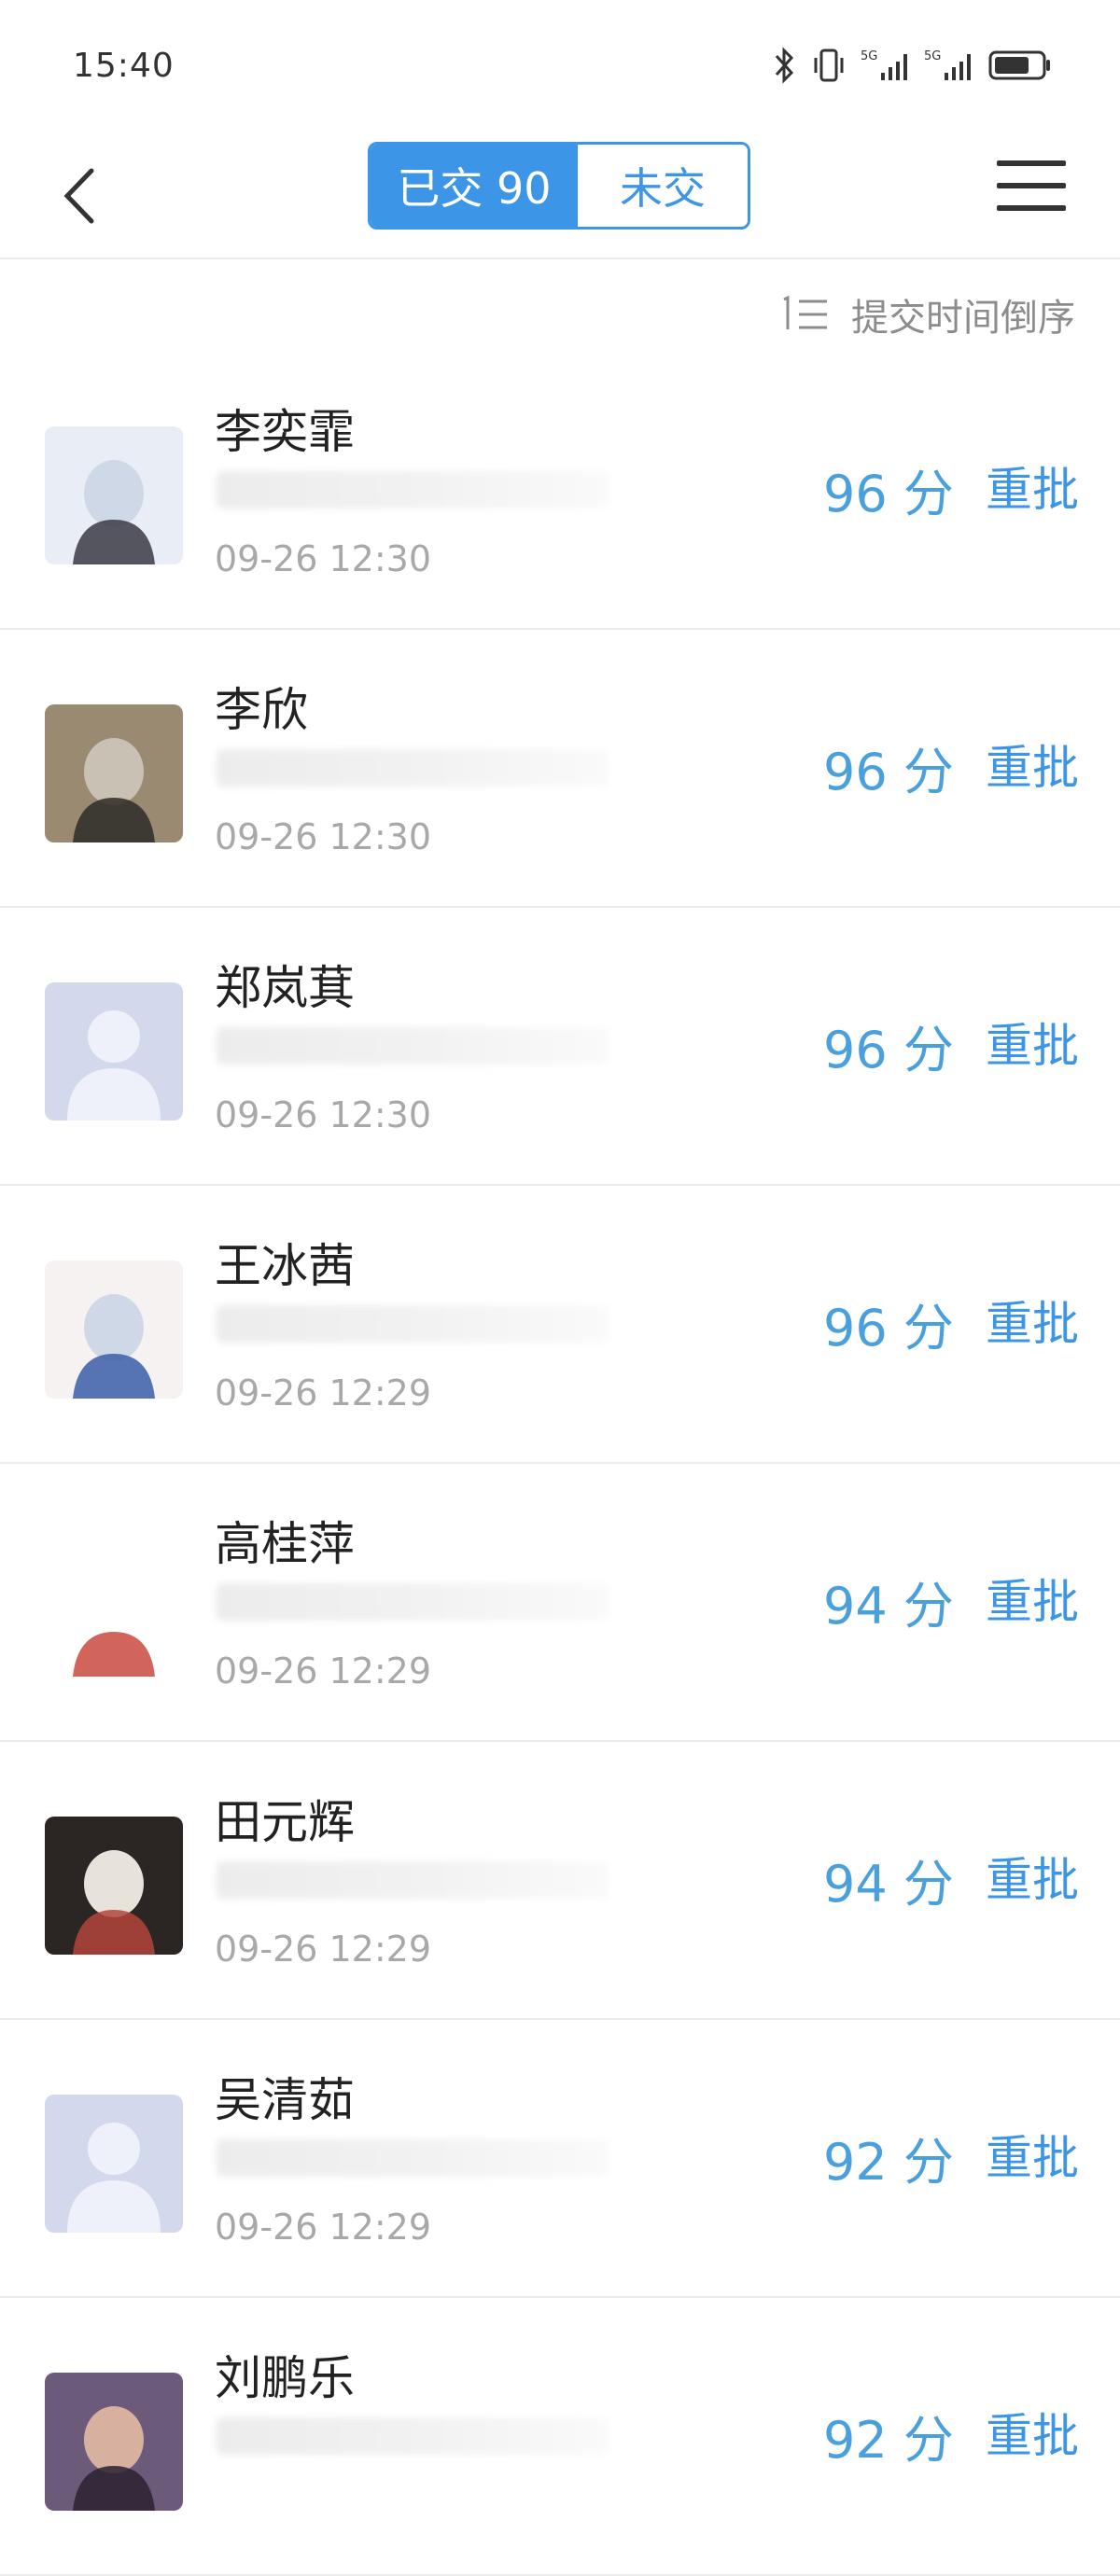 This screenshot has height=2576, width=1120. Describe the element at coordinates (663, 186) in the screenshot. I see `tab-unsubmitted: 未交` at that location.